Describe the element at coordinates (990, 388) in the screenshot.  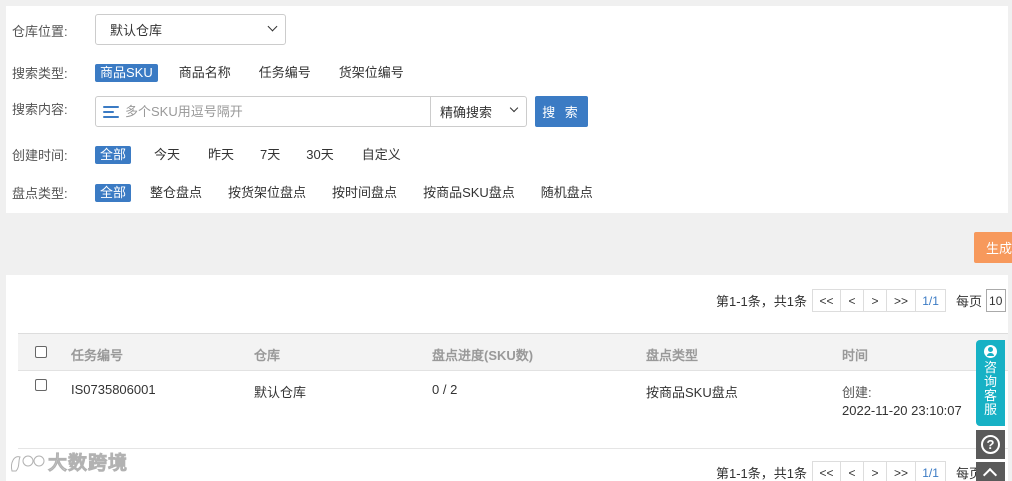
I see `customer-service-label: 咨询客服` at that location.